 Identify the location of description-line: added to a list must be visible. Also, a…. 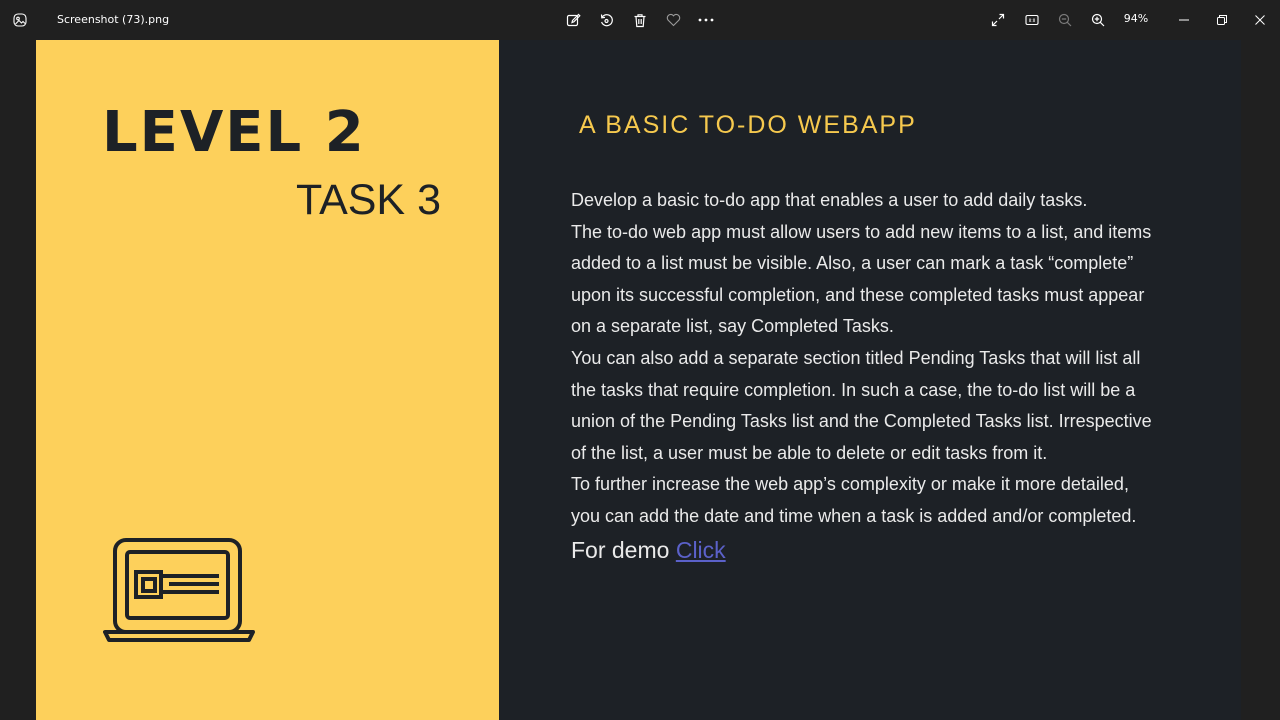
(852, 263).